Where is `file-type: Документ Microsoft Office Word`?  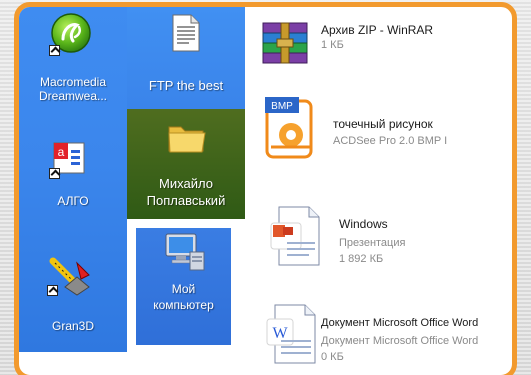
file-type: Документ Microsoft Office Word is located at coordinates (400, 341).